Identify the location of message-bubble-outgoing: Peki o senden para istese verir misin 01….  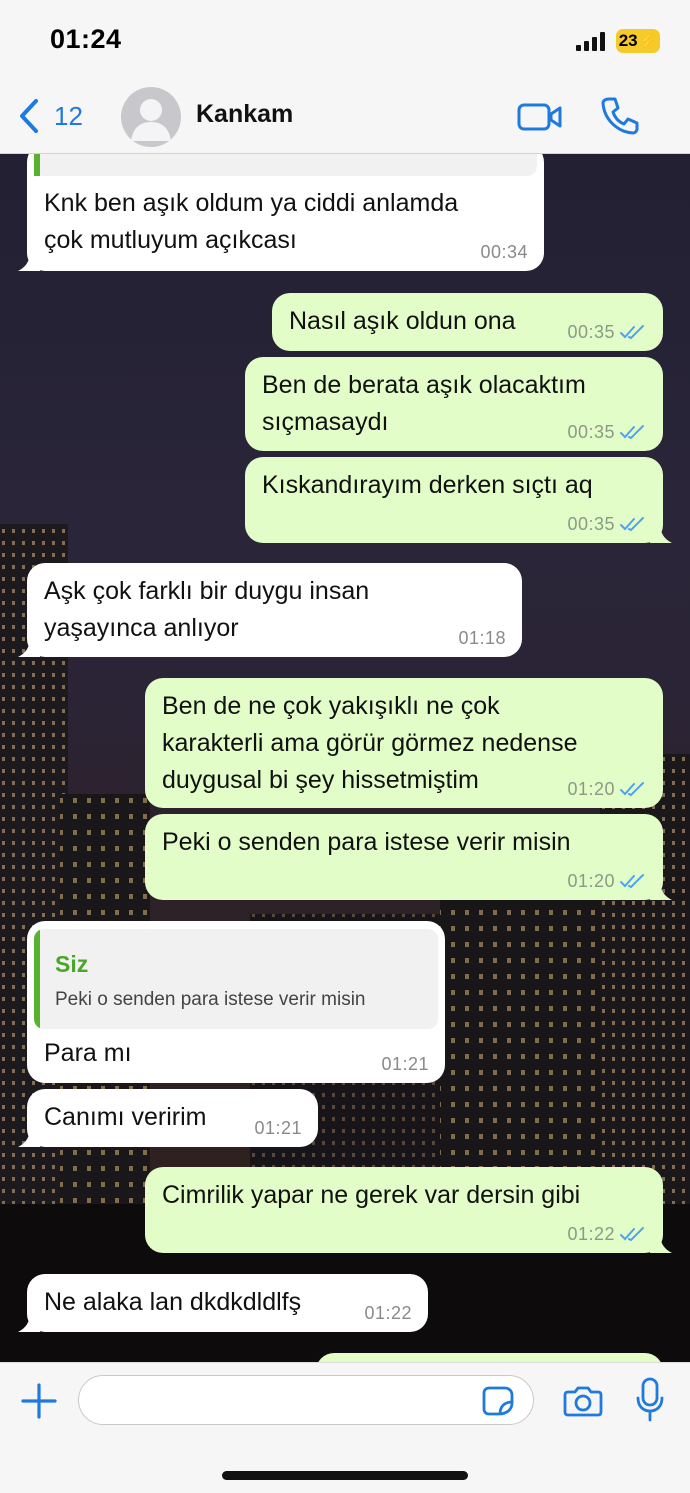
(408, 857).